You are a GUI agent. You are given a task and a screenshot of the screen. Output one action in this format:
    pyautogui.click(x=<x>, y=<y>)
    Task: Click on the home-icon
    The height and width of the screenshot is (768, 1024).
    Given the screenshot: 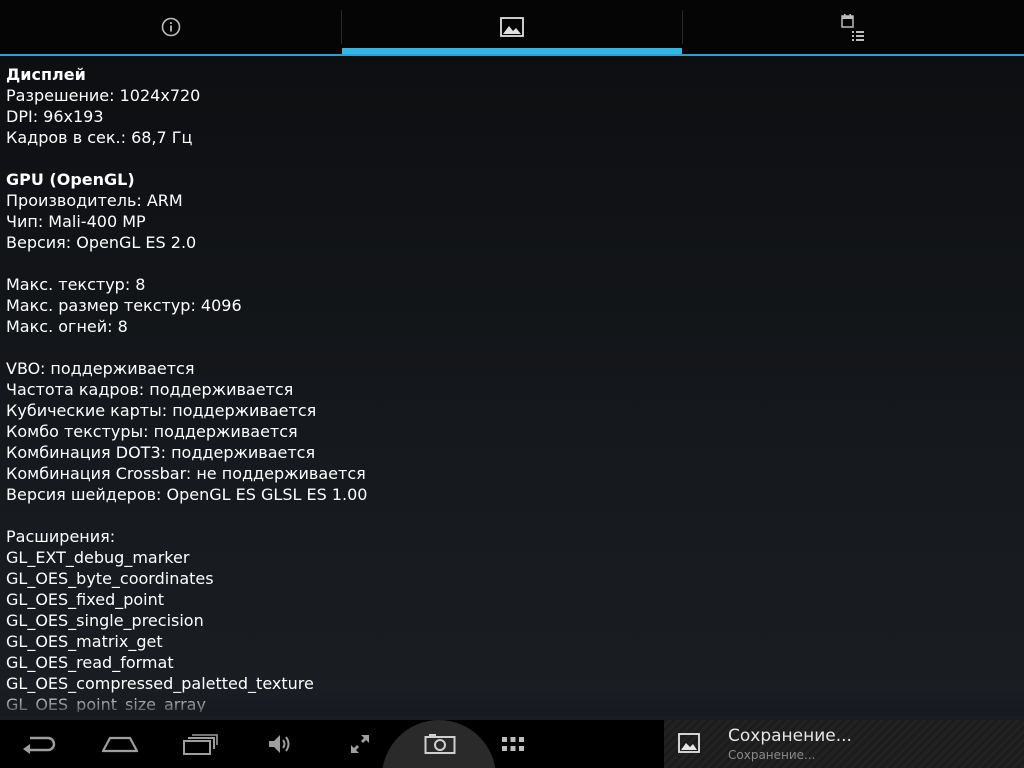 What is the action you would take?
    pyautogui.click(x=120, y=744)
    